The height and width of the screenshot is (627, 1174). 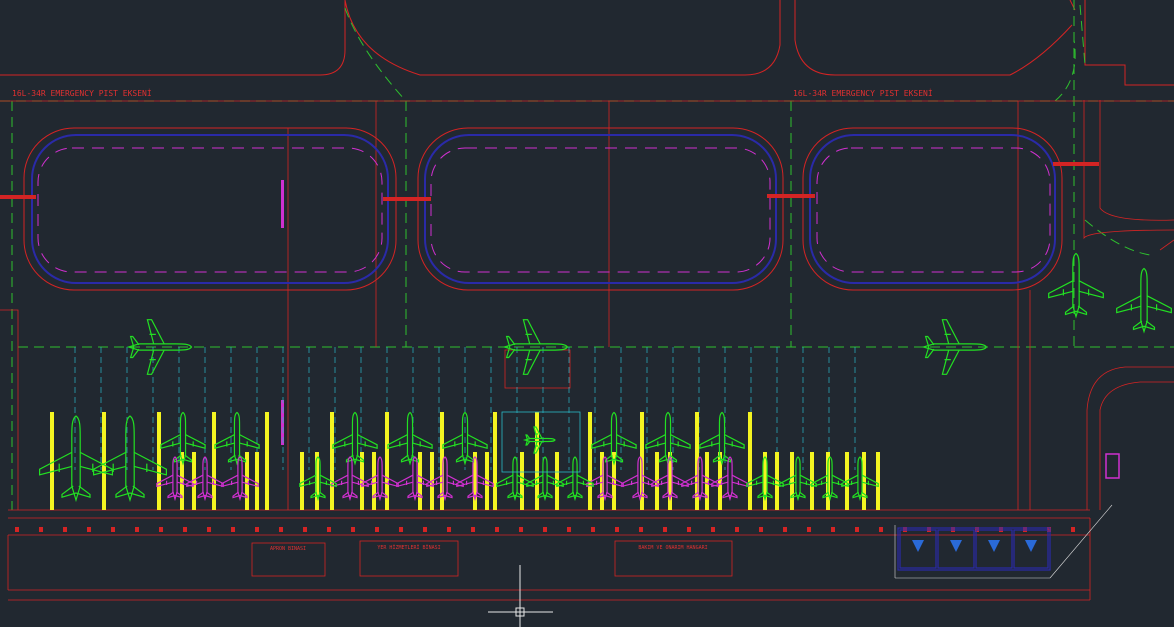 What do you see at coordinates (288, 549) in the screenshot?
I see `building-label-1: APRON BINASI` at bounding box center [288, 549].